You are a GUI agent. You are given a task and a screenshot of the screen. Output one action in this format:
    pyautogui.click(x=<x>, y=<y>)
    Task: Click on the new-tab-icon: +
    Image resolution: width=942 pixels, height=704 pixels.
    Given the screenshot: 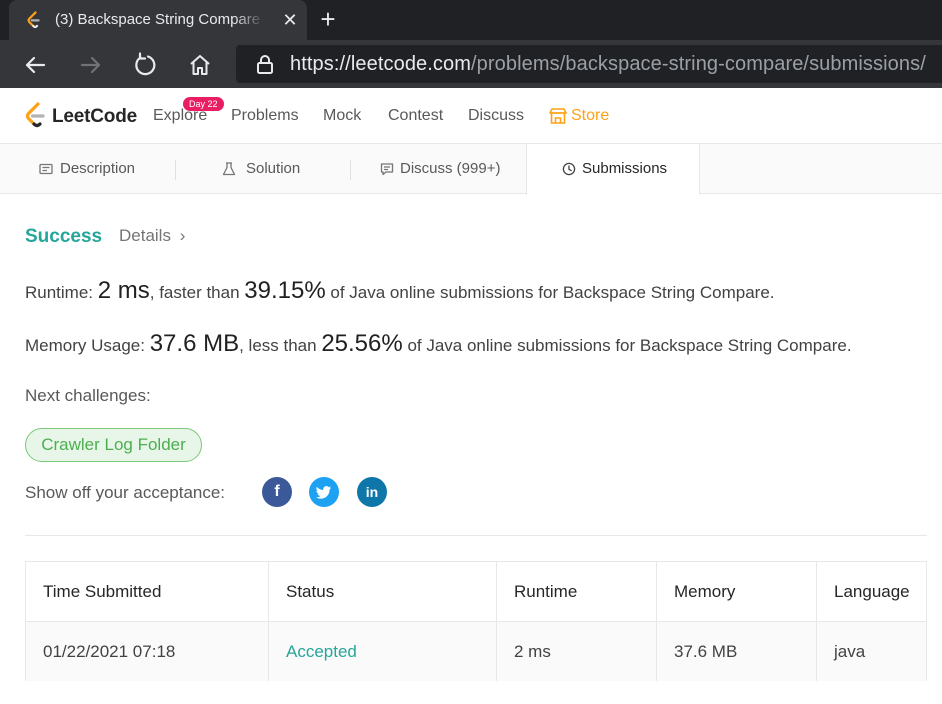 What is the action you would take?
    pyautogui.click(x=328, y=20)
    